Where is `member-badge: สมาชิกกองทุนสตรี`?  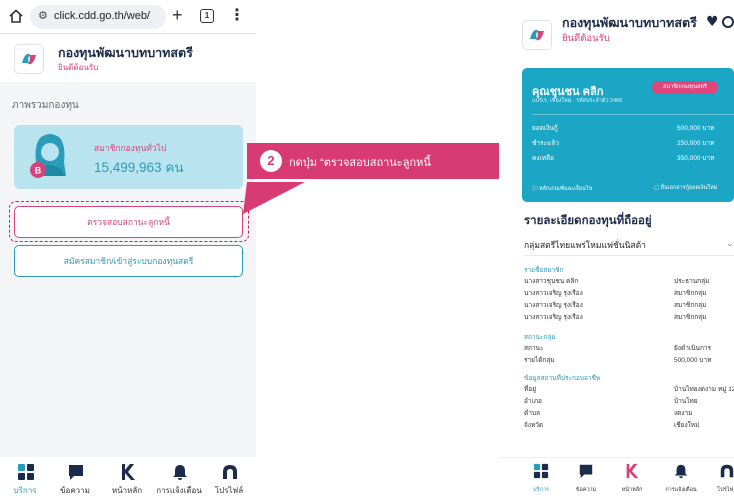
member-badge: สมาชิกกองทุนสตรี is located at coordinates (685, 87).